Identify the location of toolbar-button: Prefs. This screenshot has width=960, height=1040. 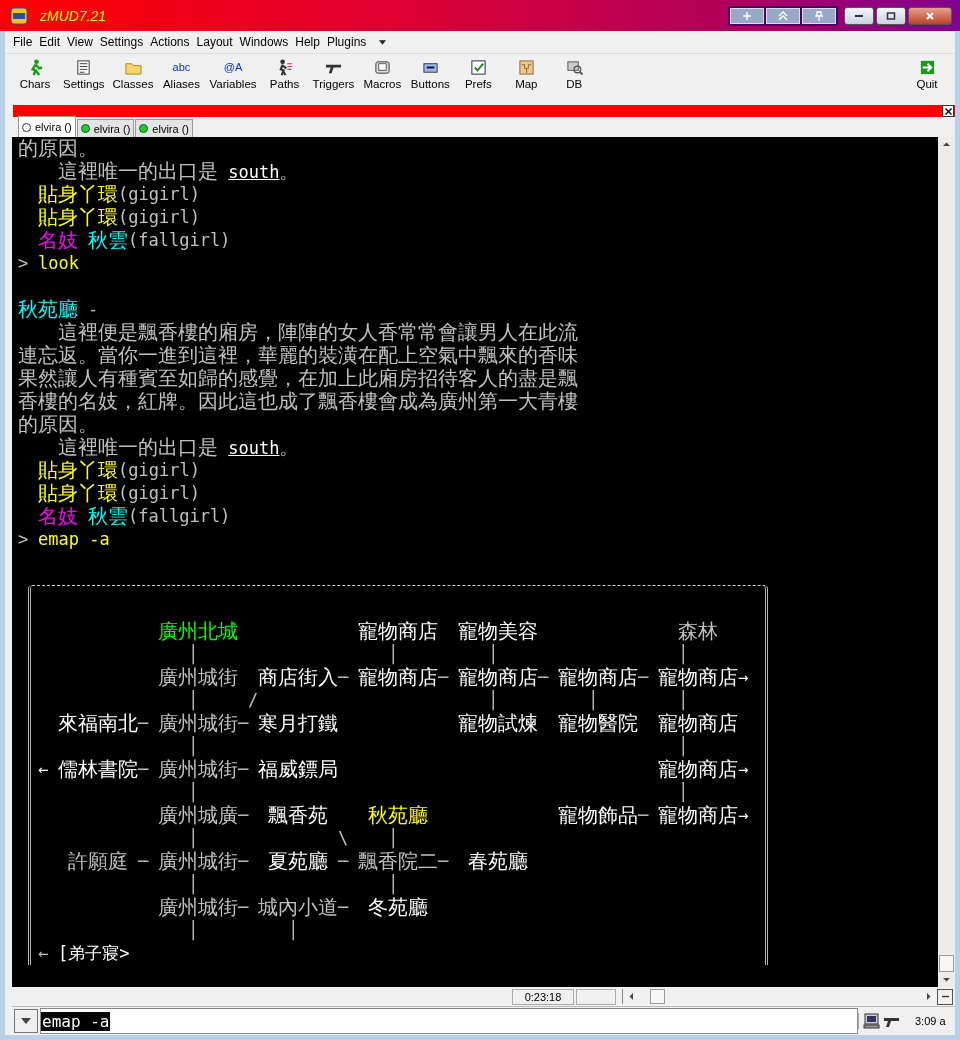
(478, 74).